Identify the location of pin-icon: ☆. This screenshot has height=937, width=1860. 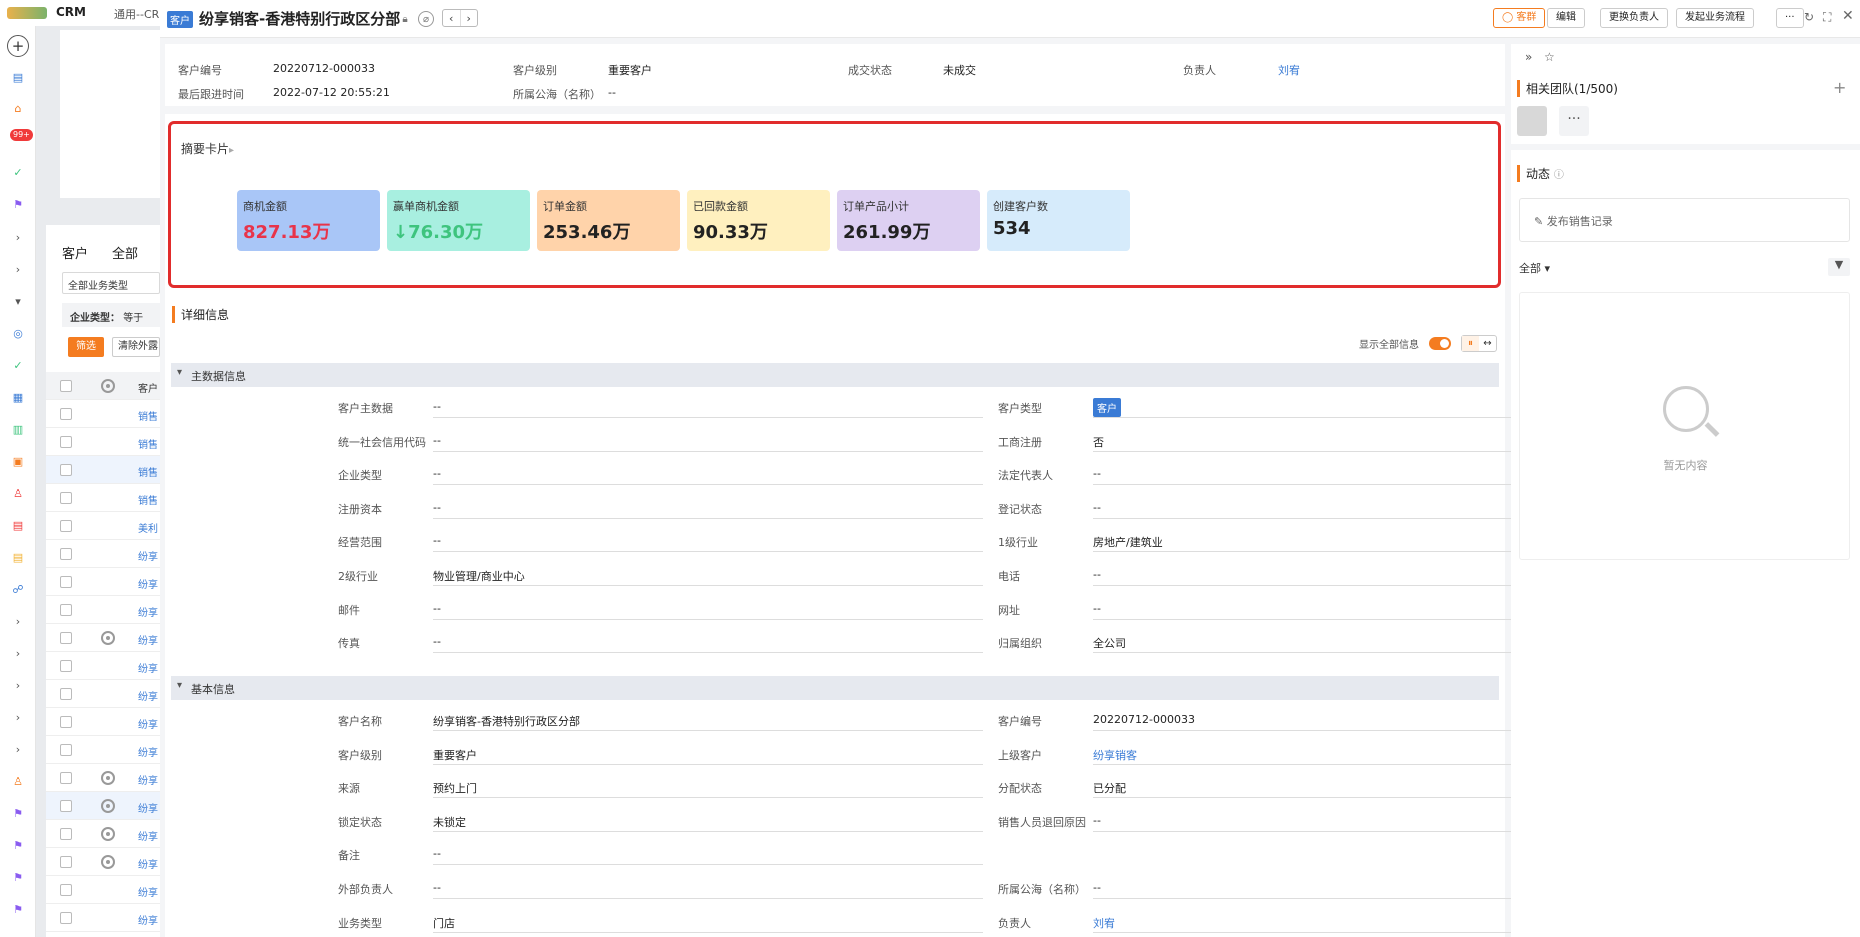
(1549, 57).